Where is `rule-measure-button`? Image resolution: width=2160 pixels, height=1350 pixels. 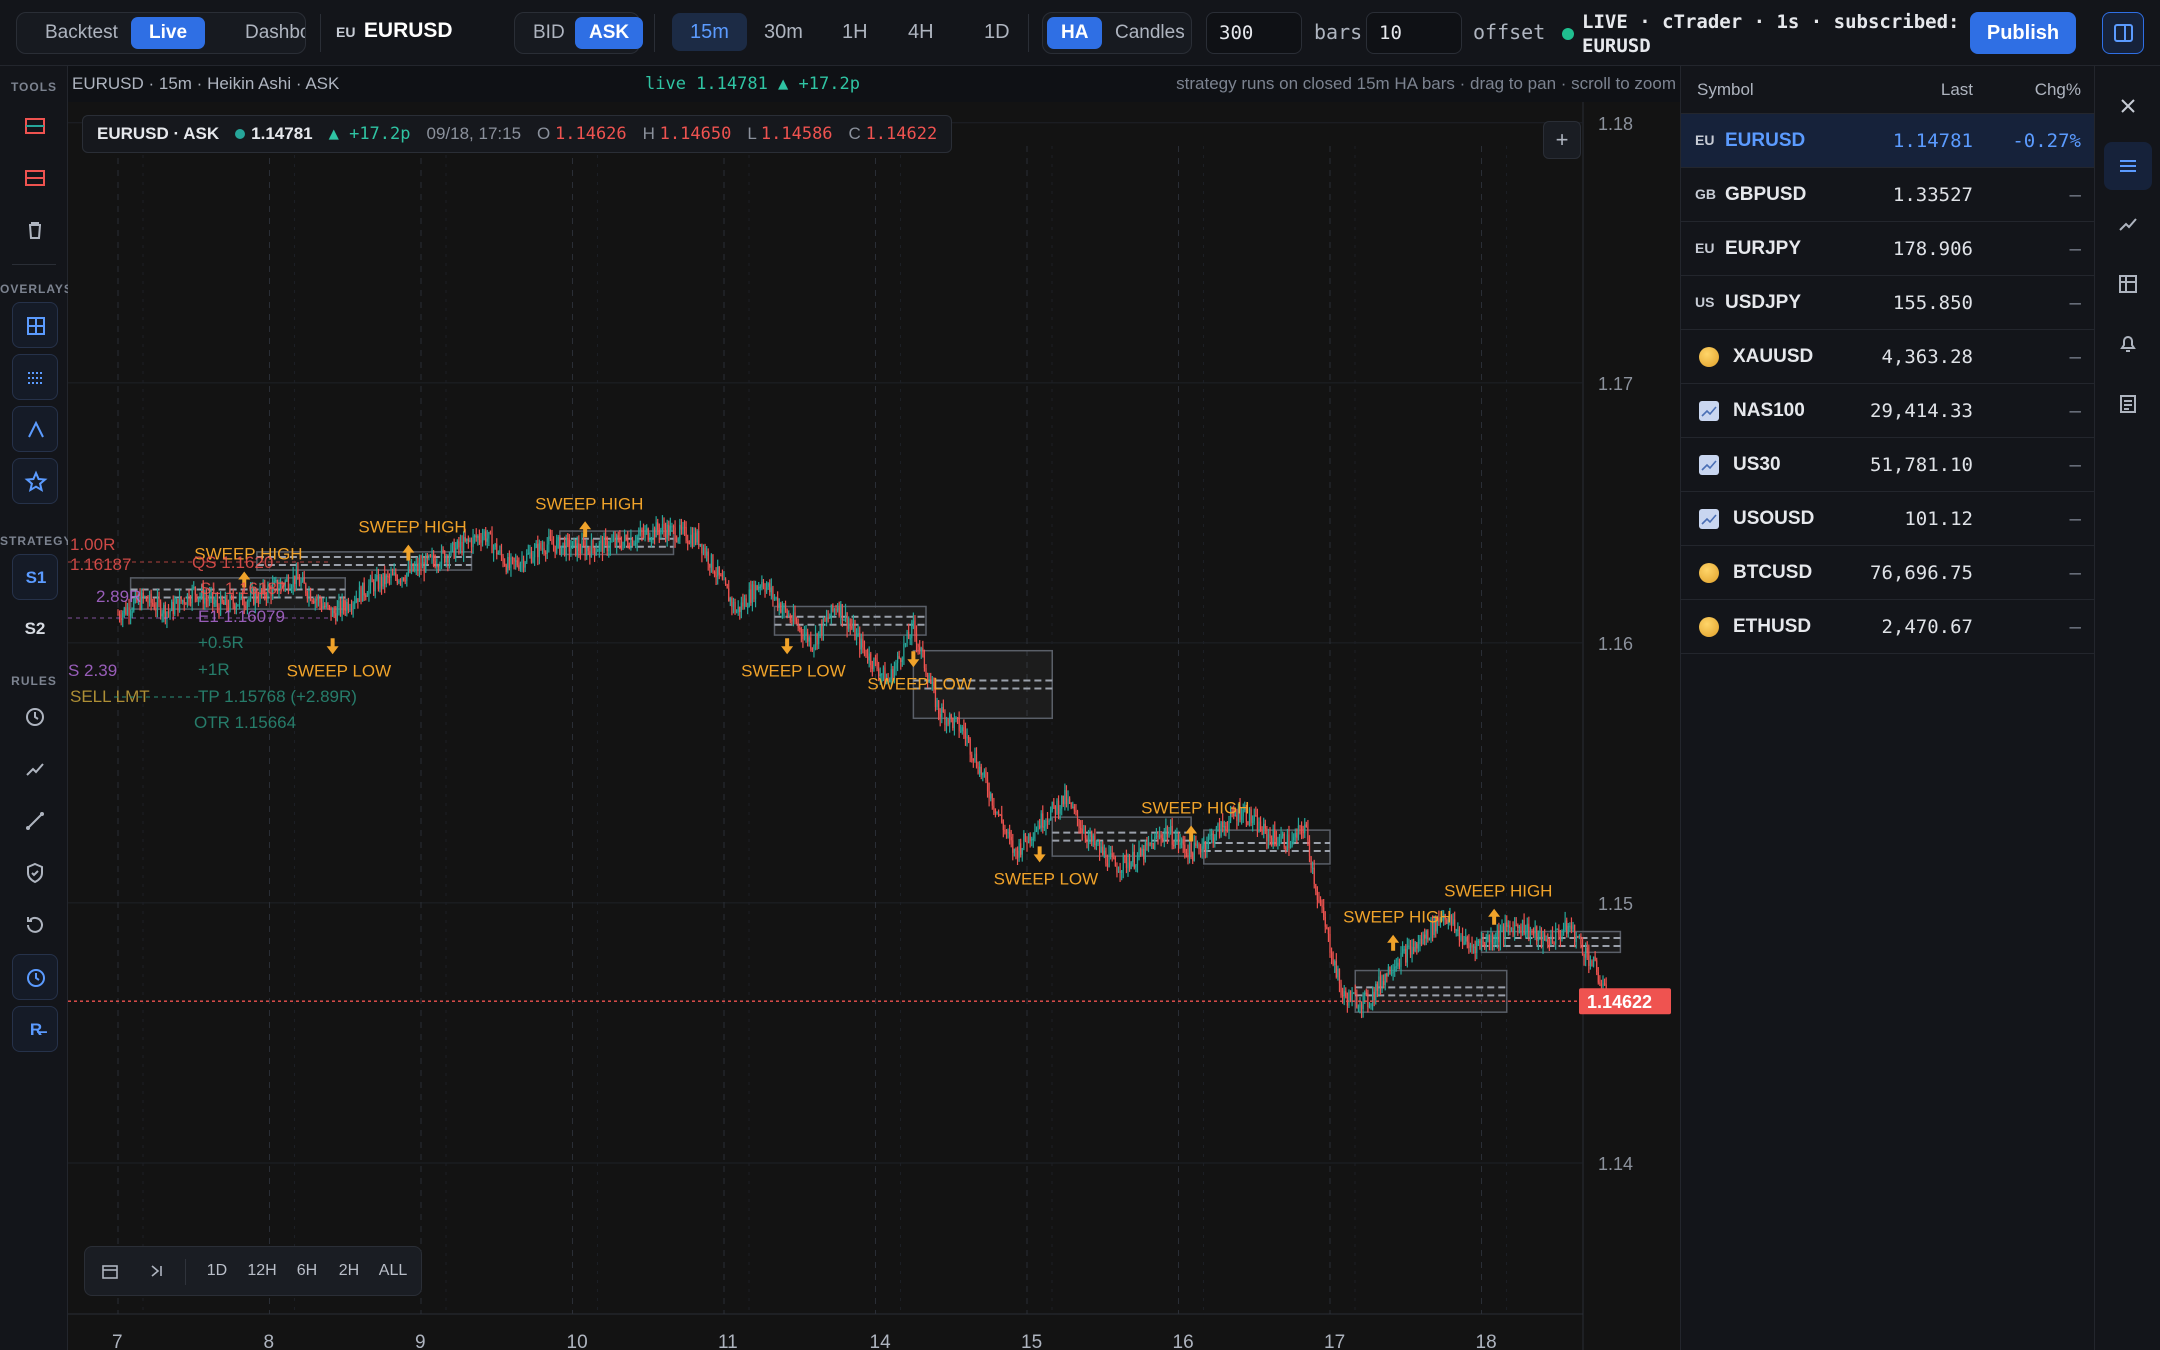 rule-measure-button is located at coordinates (35, 821).